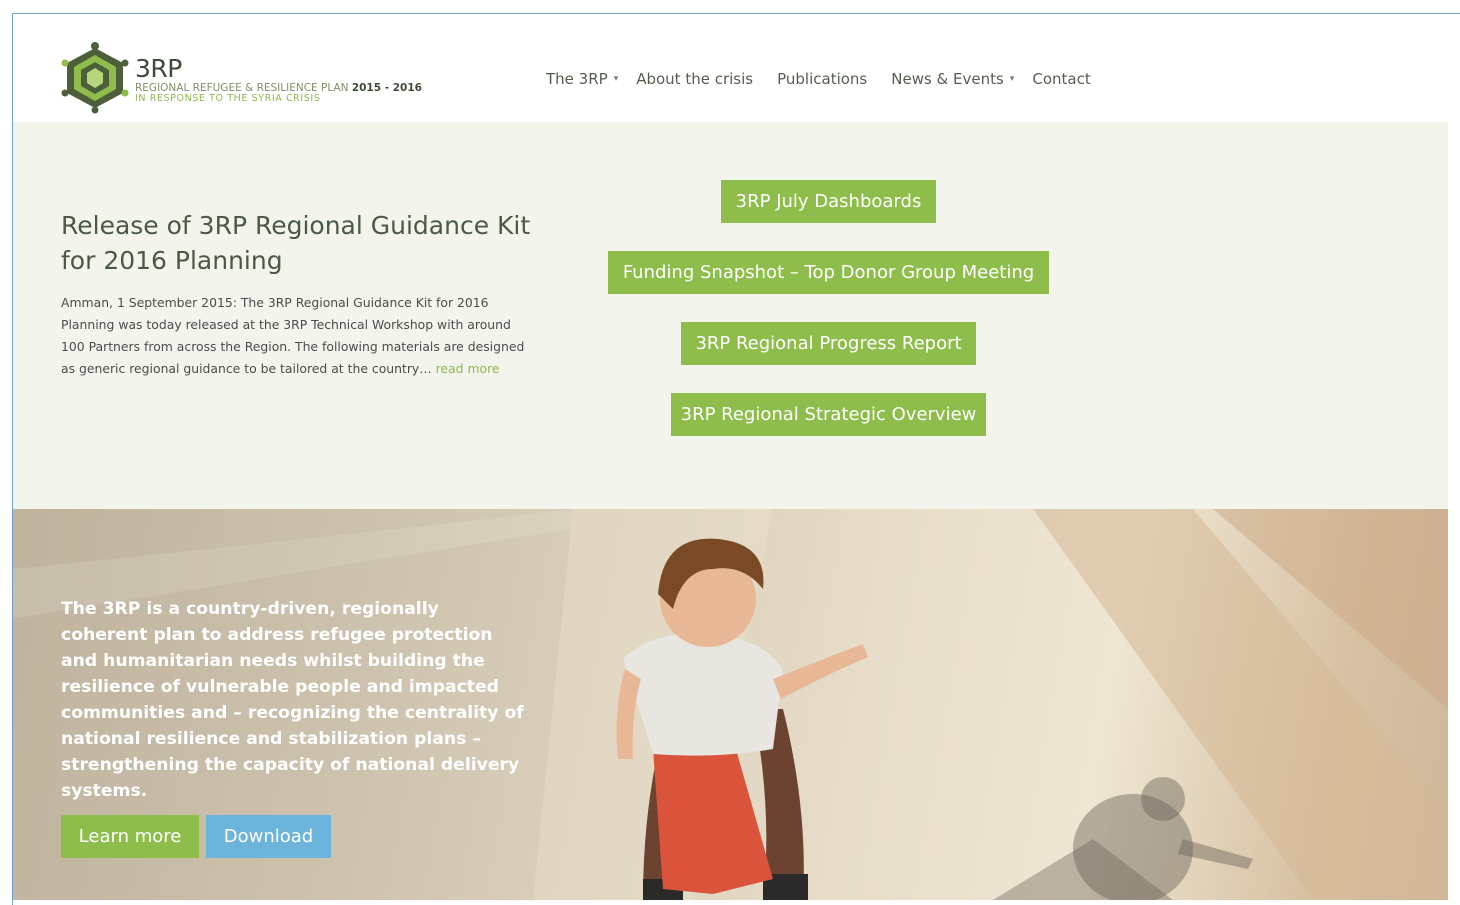 This screenshot has height=905, width=1460. Describe the element at coordinates (947, 79) in the screenshot. I see `nav-label: News & Events` at that location.